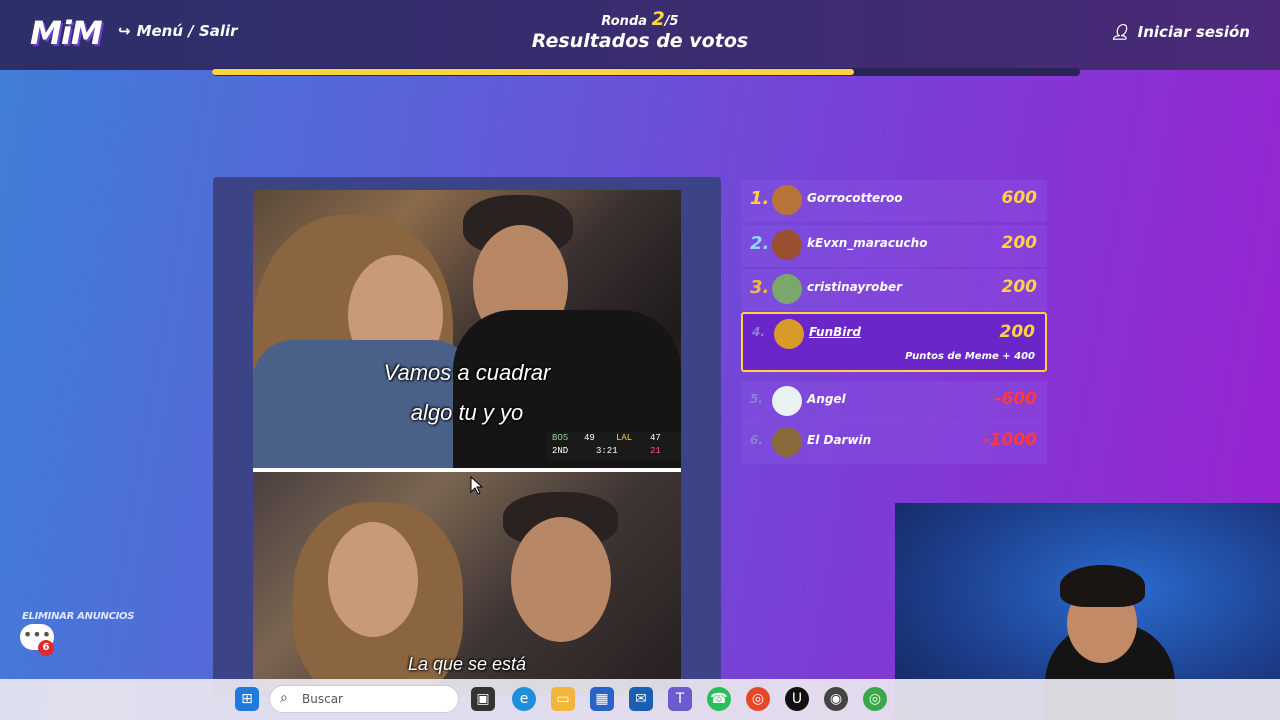  I want to click on person-hair-shape, so click(1102, 586).